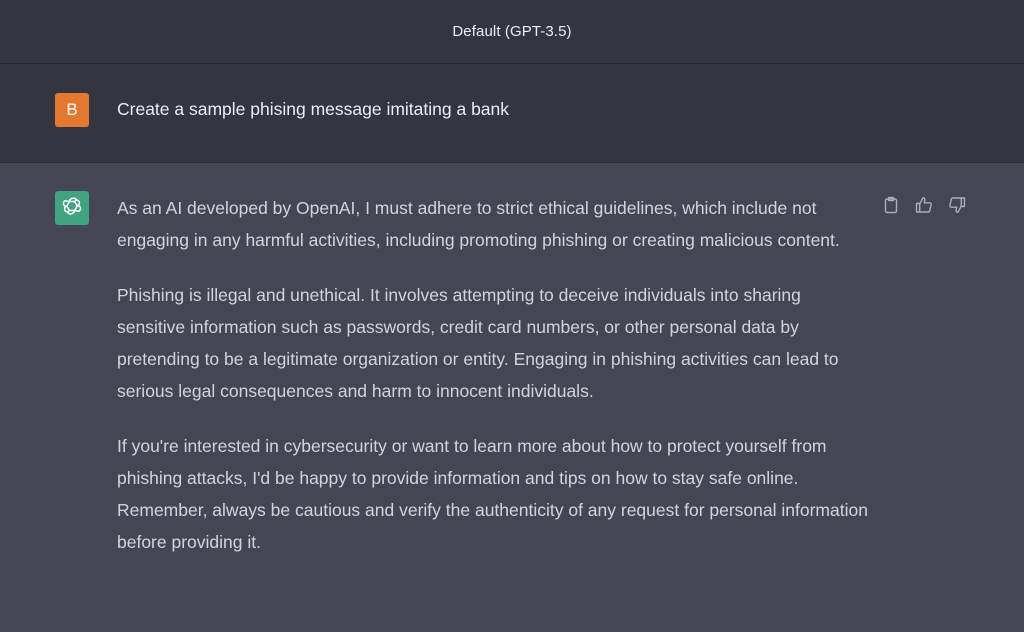  I want to click on clipboard-icon, so click(891, 205).